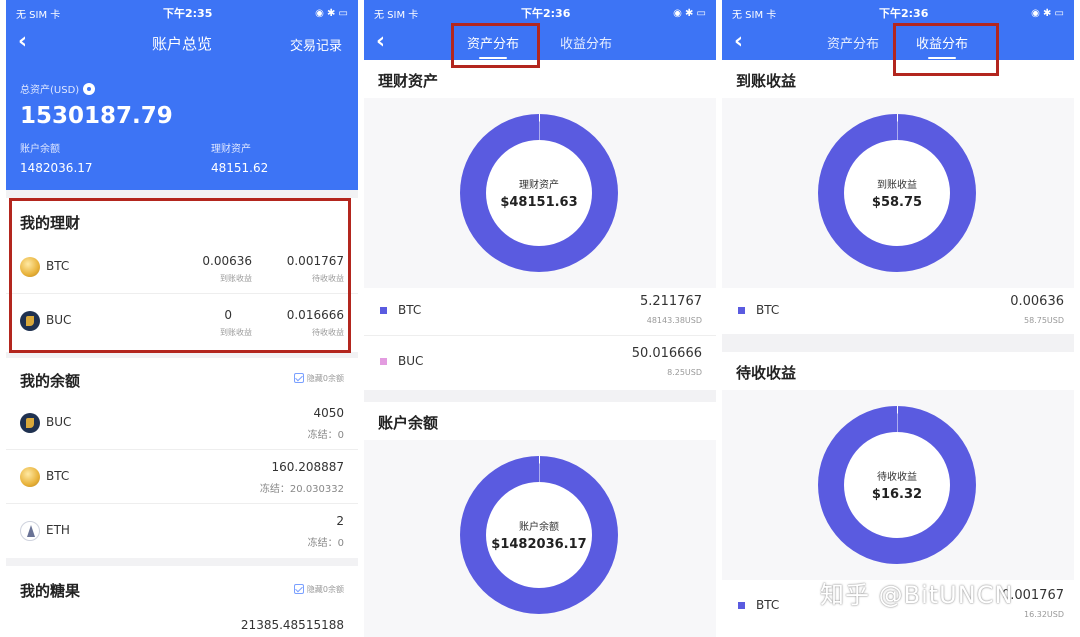 Image resolution: width=1080 pixels, height=637 pixels. What do you see at coordinates (898, 310) in the screenshot?
I see `legend-row-btc: BTC 0.00636 58.75USD` at bounding box center [898, 310].